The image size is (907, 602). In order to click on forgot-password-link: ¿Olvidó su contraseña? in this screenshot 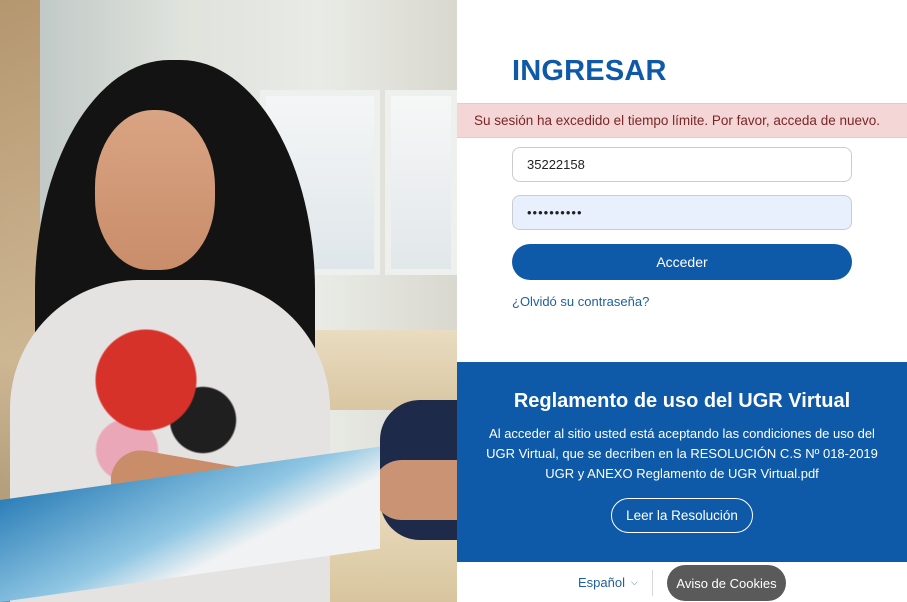, I will do `click(580, 301)`.